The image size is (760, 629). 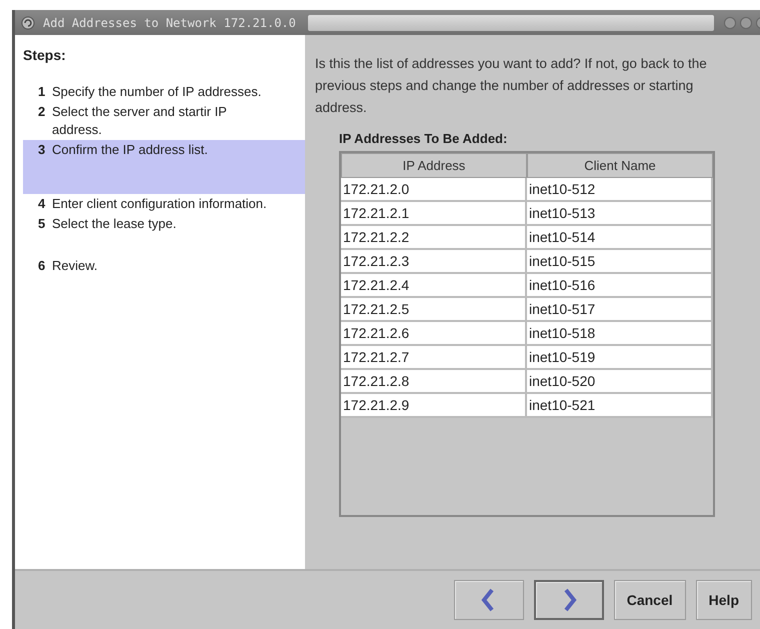 What do you see at coordinates (620, 406) in the screenshot?
I see `table-cell: inet10-521` at bounding box center [620, 406].